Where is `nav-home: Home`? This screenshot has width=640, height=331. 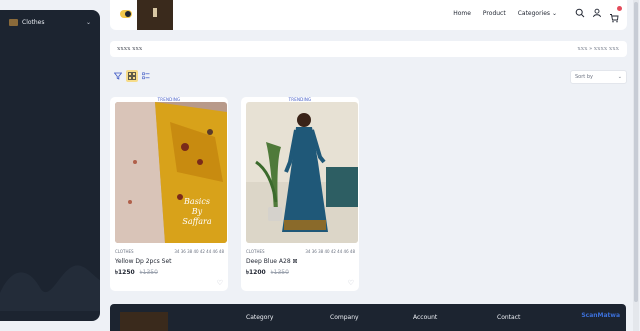 nav-home: Home is located at coordinates (462, 13).